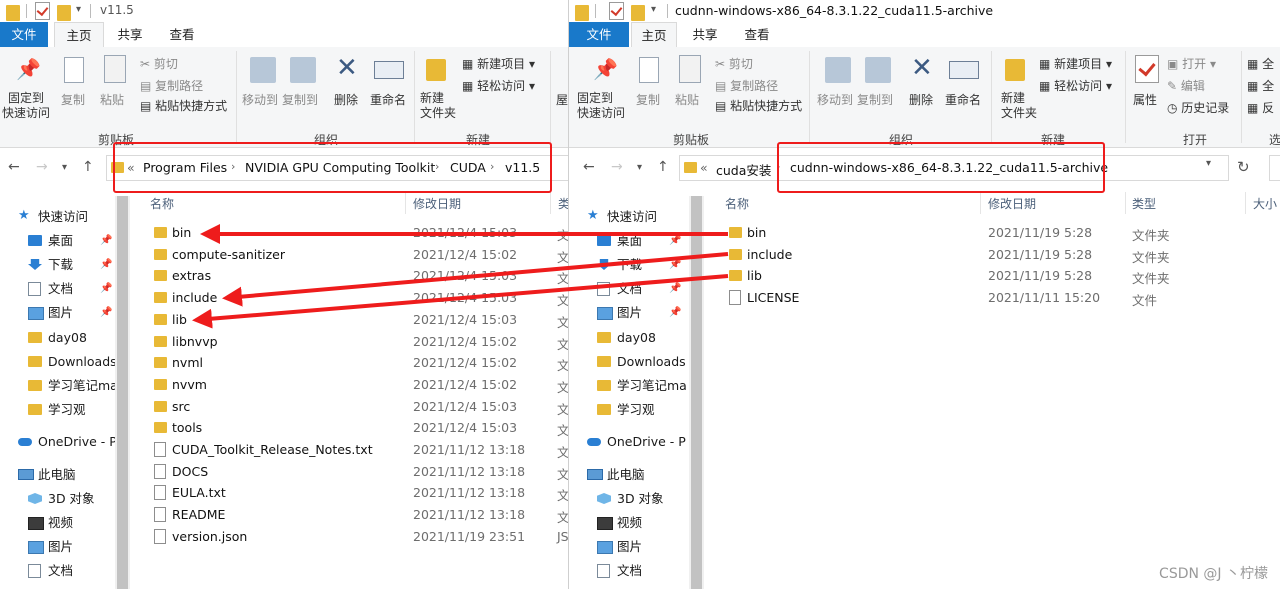  Describe the element at coordinates (349, 536) in the screenshot. I see `file-row: version.json 2021/11/19 23:51 JS` at that location.